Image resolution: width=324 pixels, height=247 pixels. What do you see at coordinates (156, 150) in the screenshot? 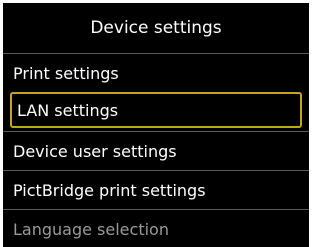
I see `menu-item-device-user-settings: Device user settings` at bounding box center [156, 150].